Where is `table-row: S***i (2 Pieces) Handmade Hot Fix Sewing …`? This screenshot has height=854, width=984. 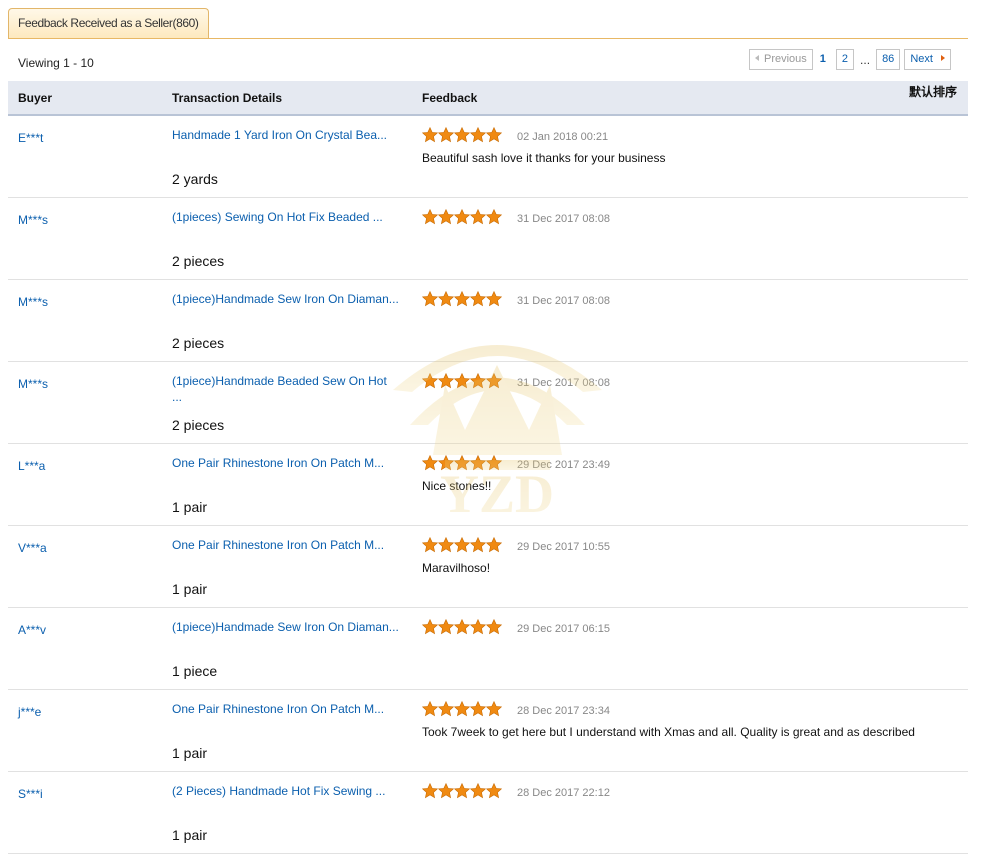
table-row: S***i (2 Pieces) Handmade Hot Fix Sewing … is located at coordinates (488, 813).